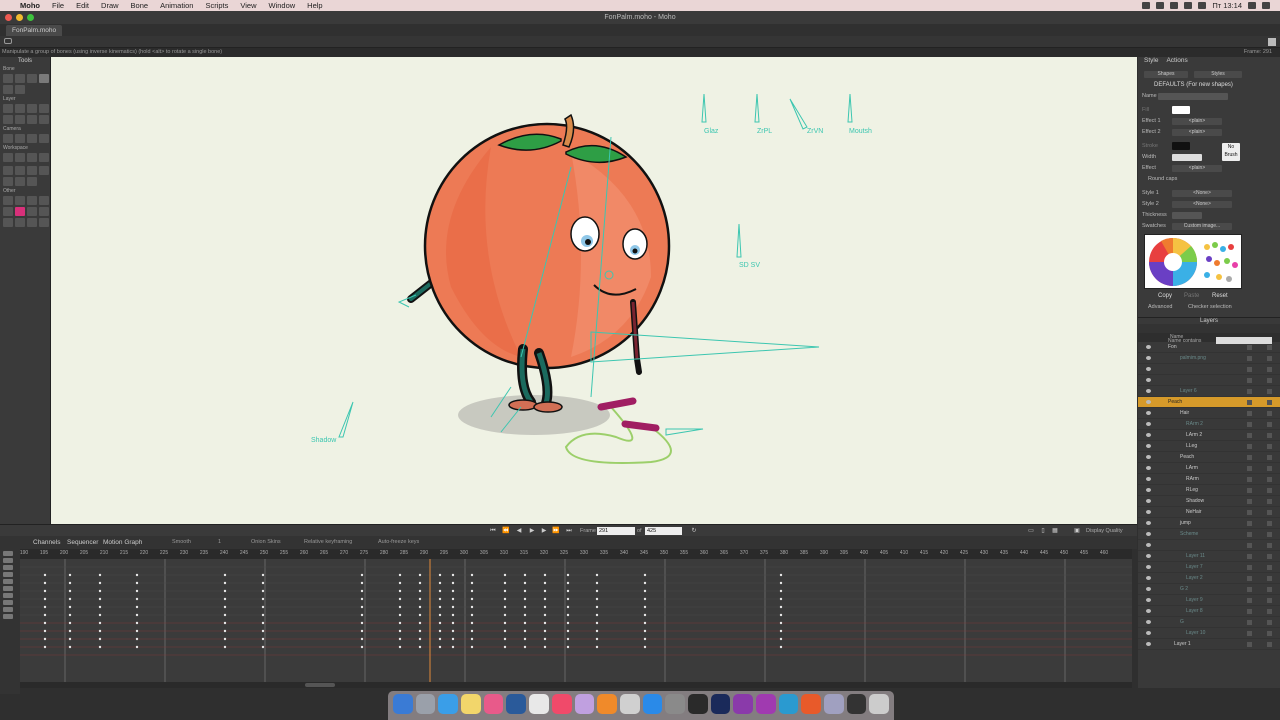  What do you see at coordinates (32, 157) in the screenshot?
I see `workspace-tool-button` at bounding box center [32, 157].